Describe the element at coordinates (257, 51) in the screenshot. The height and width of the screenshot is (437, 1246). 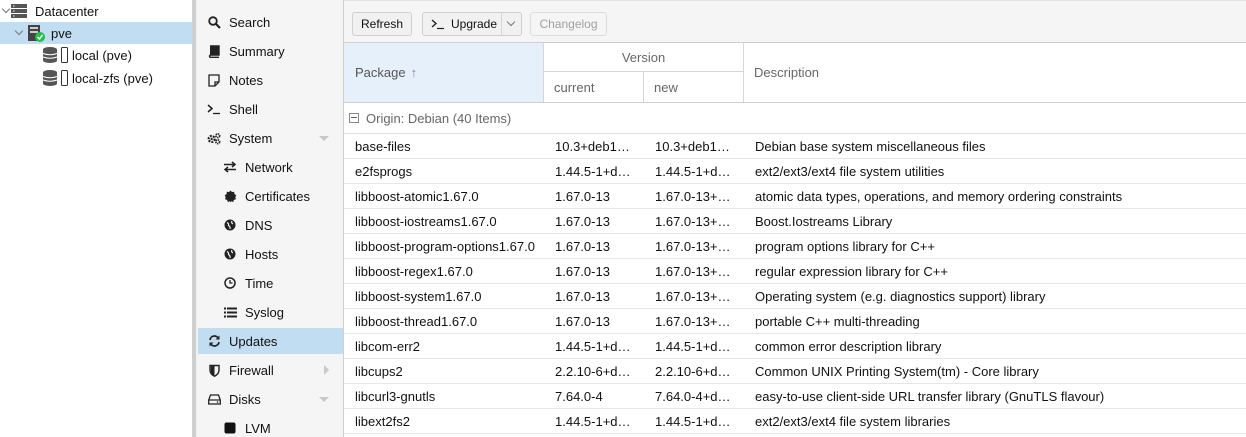
I see `menu-item-label: Summary` at that location.